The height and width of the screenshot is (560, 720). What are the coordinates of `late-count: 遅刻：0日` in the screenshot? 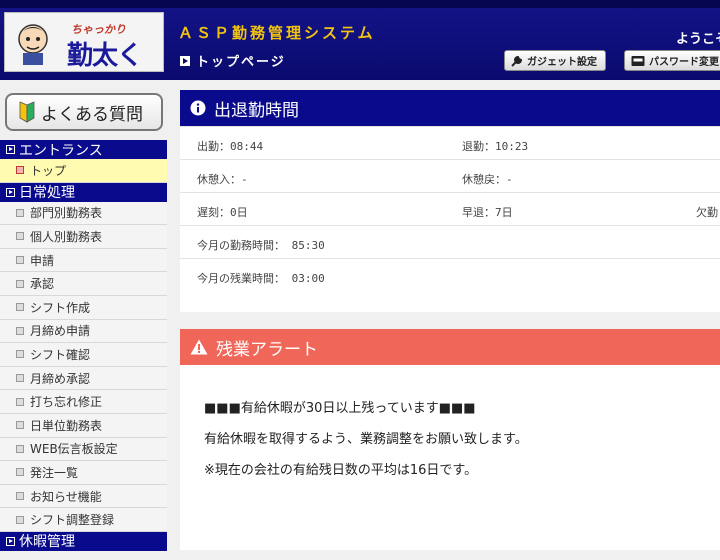 It's located at (222, 212).